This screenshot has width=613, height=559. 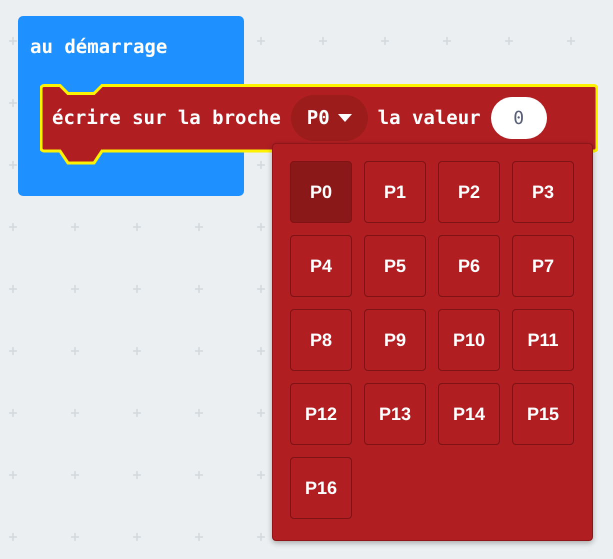 What do you see at coordinates (345, 118) in the screenshot?
I see `caret-icon` at bounding box center [345, 118].